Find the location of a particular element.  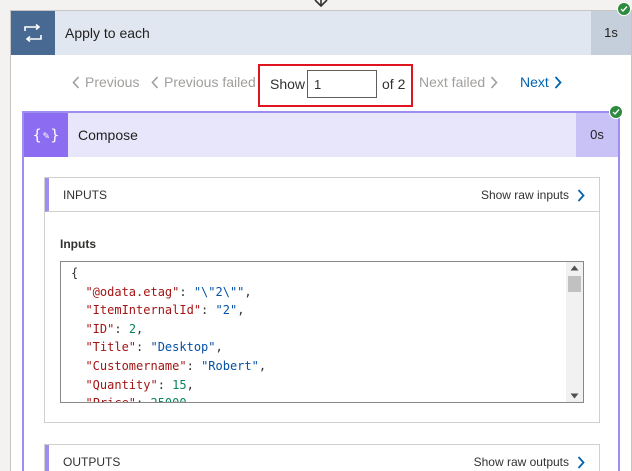

previous-failed-label: Previous failed is located at coordinates (210, 82).